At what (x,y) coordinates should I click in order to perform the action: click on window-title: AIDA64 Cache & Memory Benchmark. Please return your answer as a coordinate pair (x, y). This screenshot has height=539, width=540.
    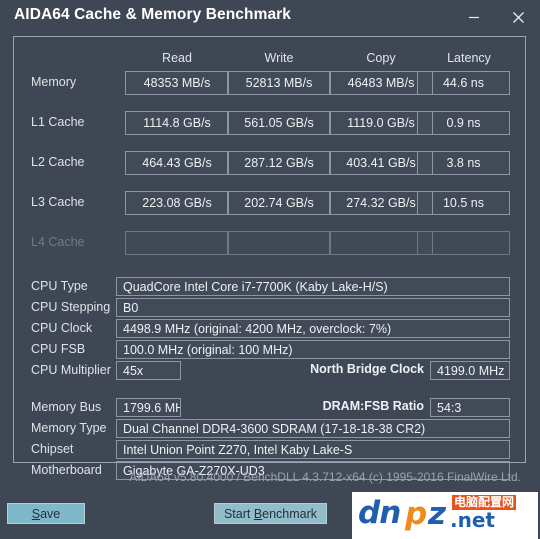
    Looking at the image, I should click on (153, 14).